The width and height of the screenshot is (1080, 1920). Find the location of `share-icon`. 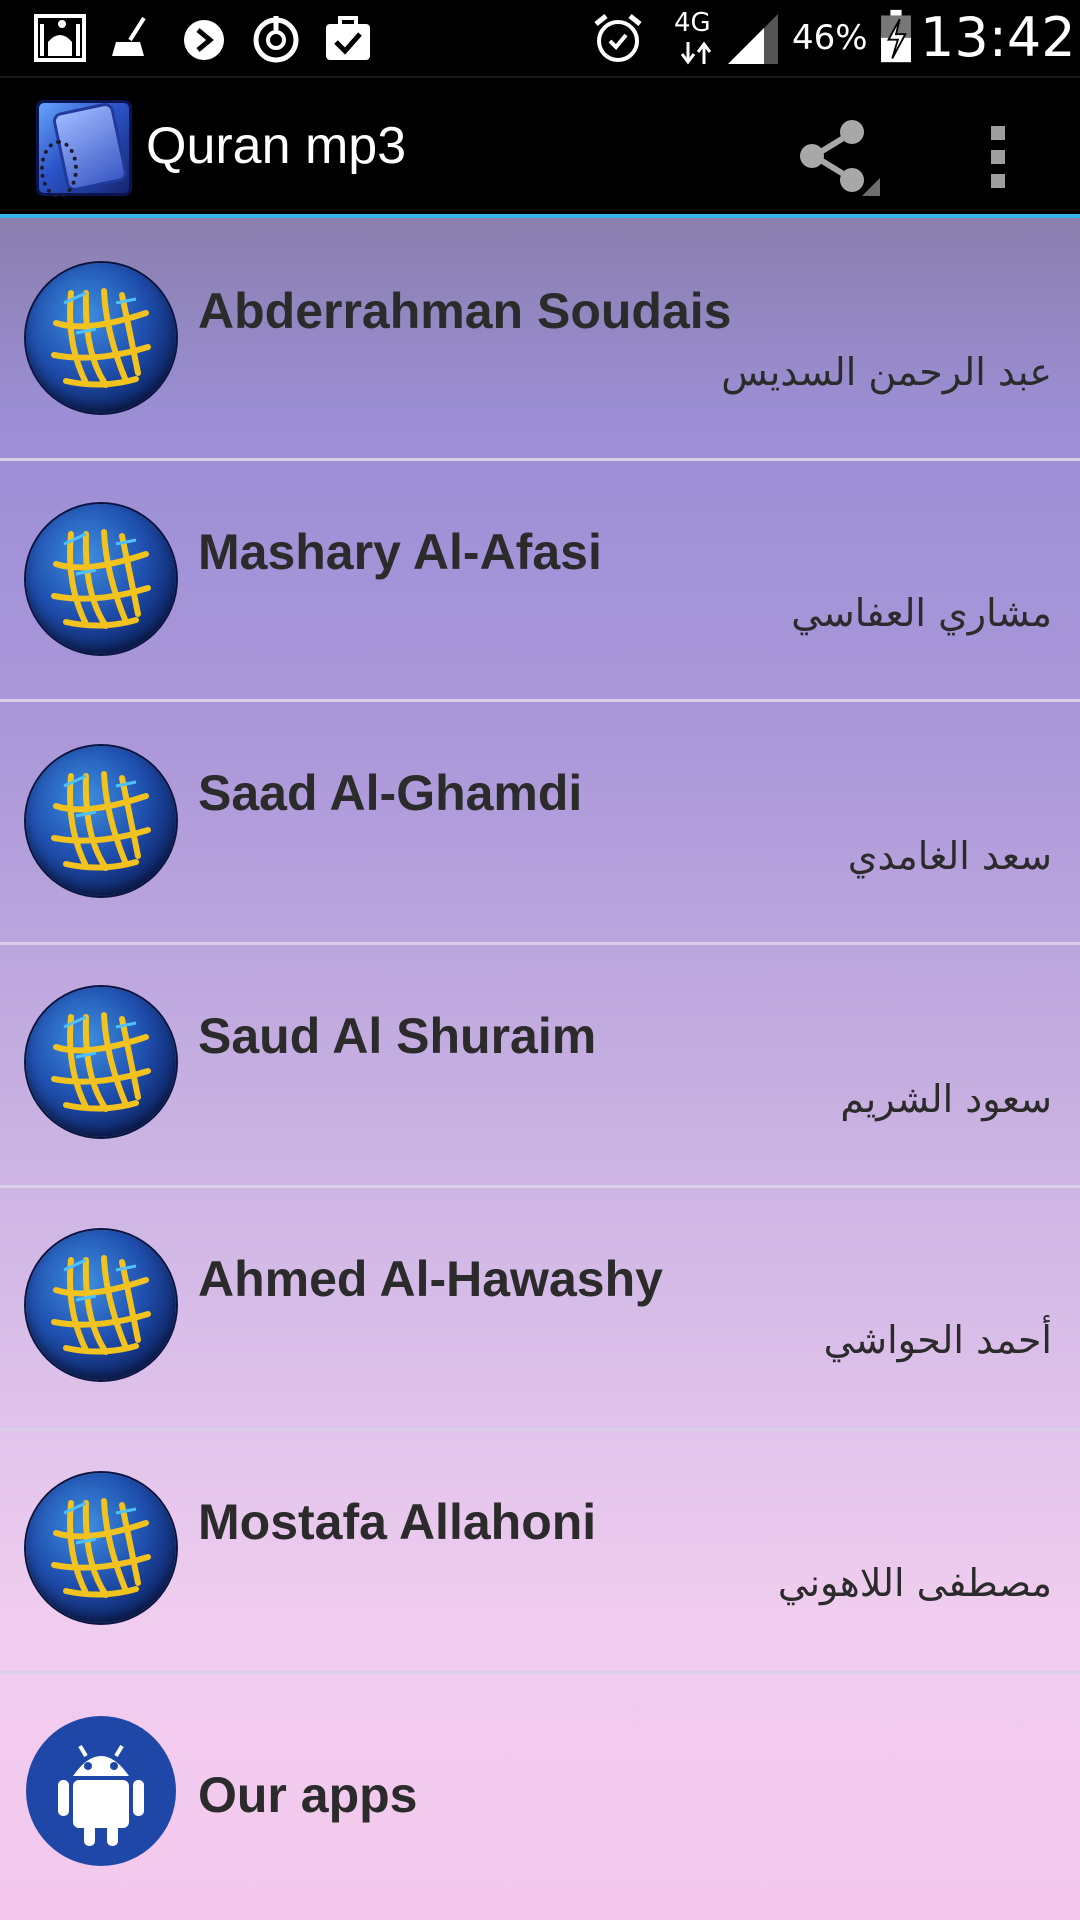

share-icon is located at coordinates (834, 156).